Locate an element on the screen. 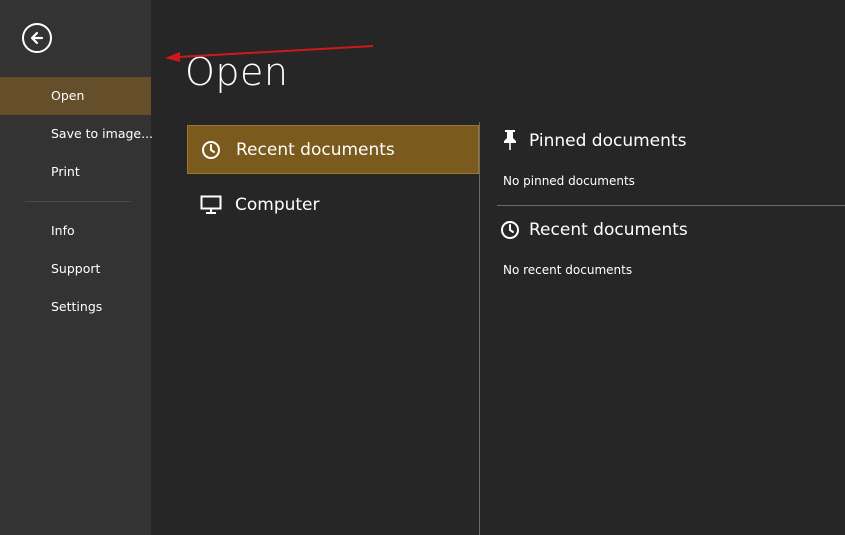  sidebar-item-label: Info is located at coordinates (63, 230).